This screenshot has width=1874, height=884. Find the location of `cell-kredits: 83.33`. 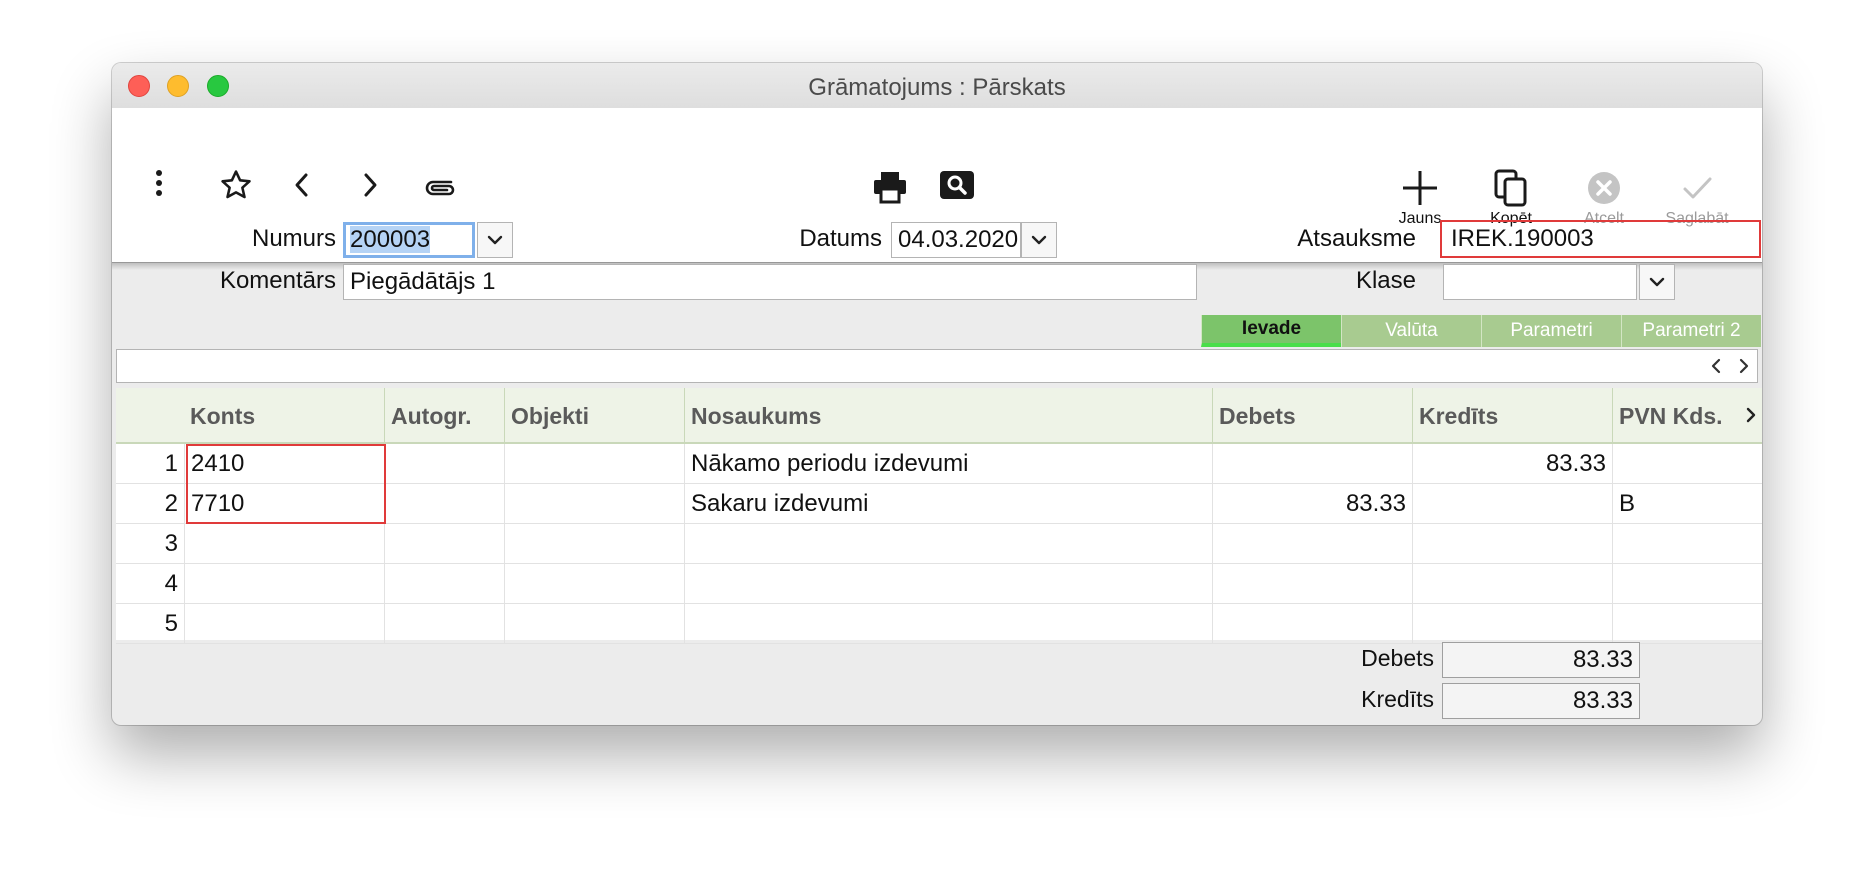

cell-kredits: 83.33 is located at coordinates (1512, 464).